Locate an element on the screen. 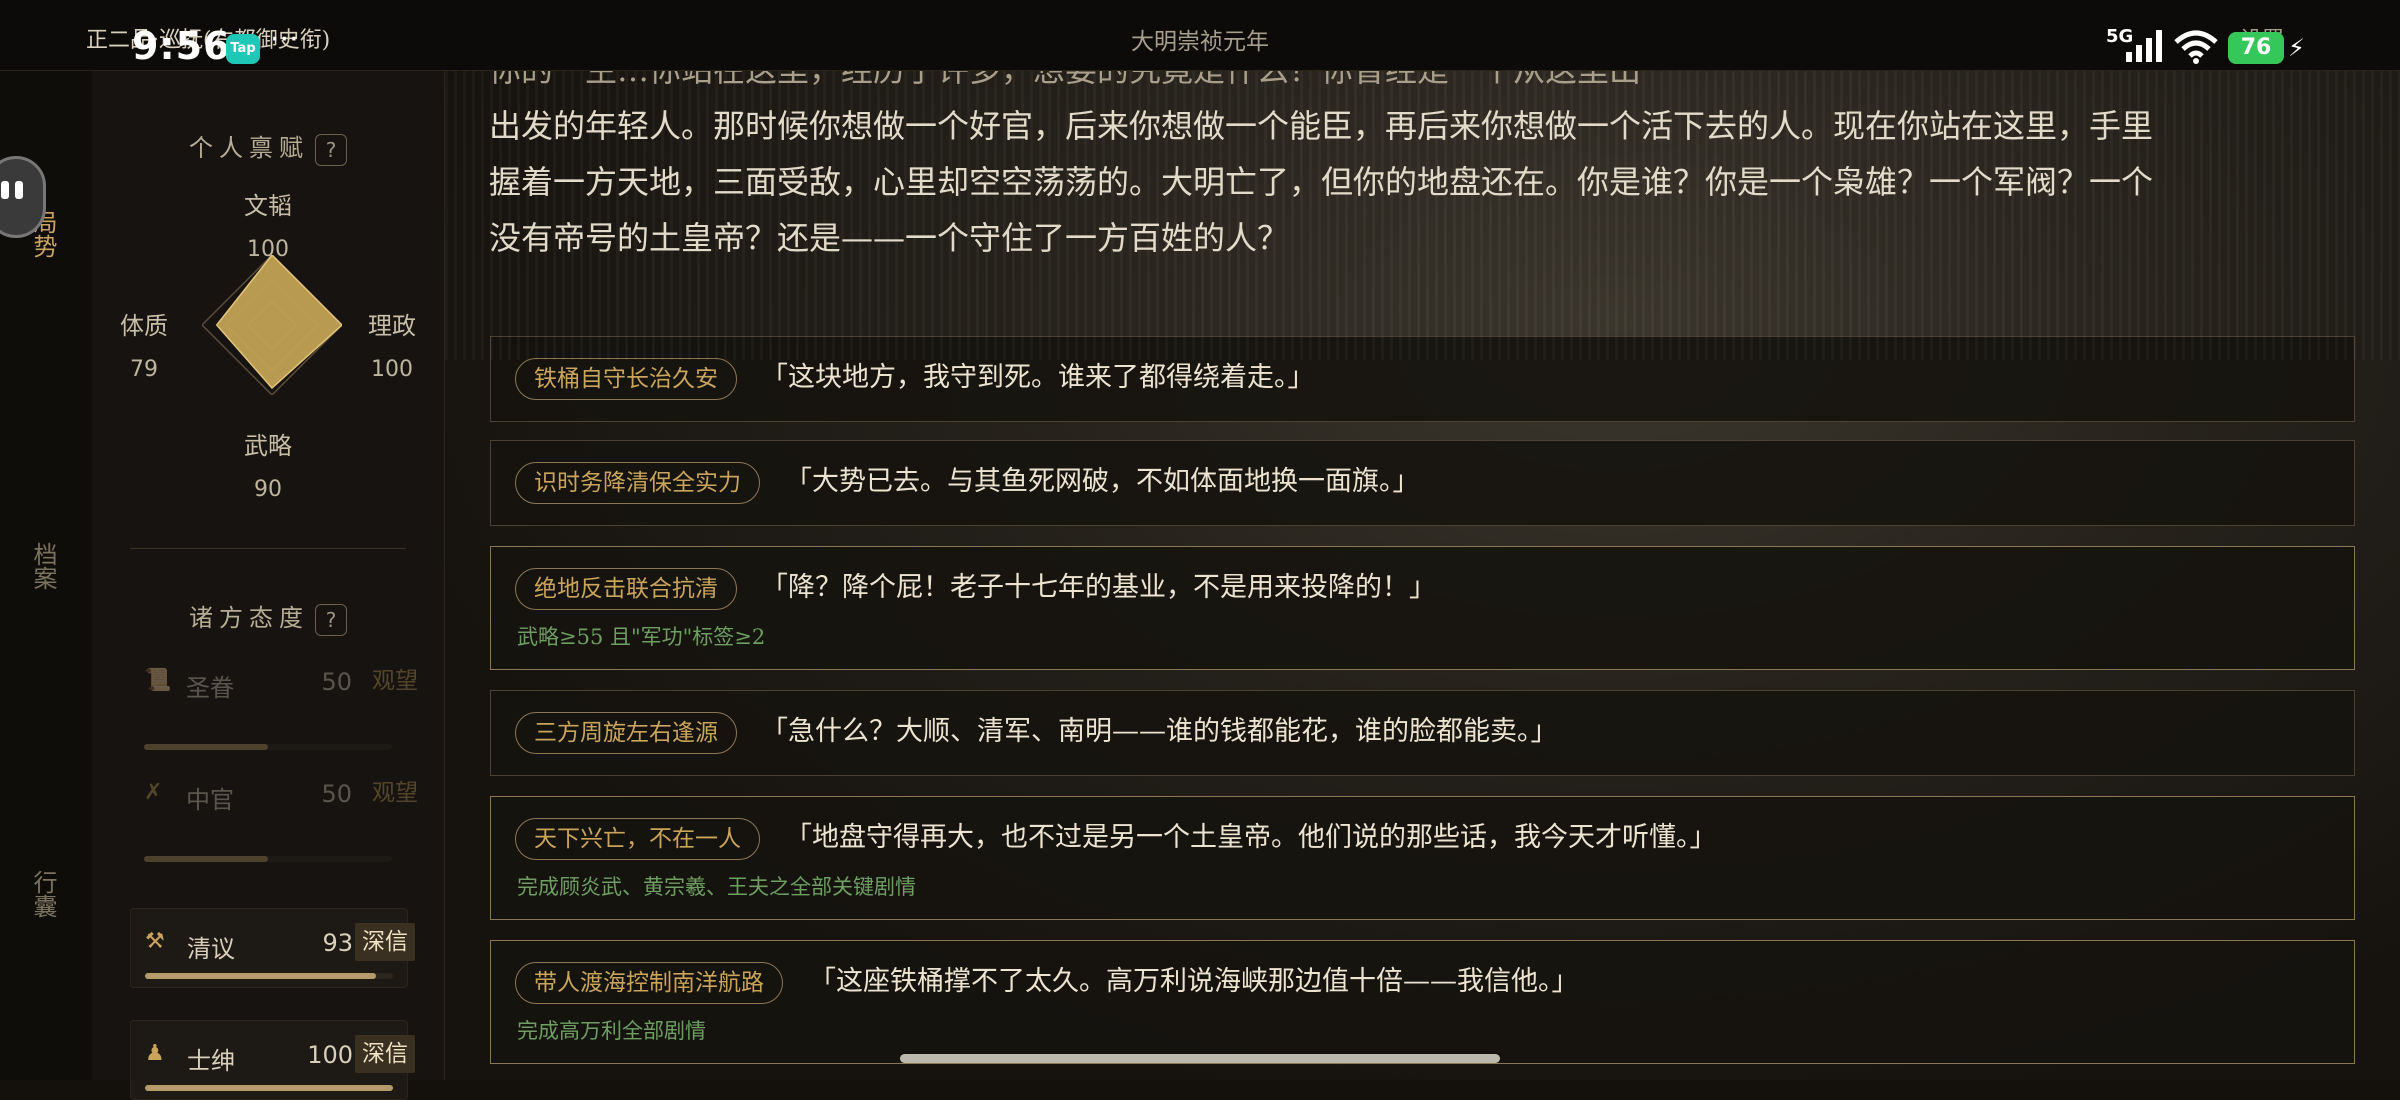 The width and height of the screenshot is (2400, 1100). divider is located at coordinates (268, 548).